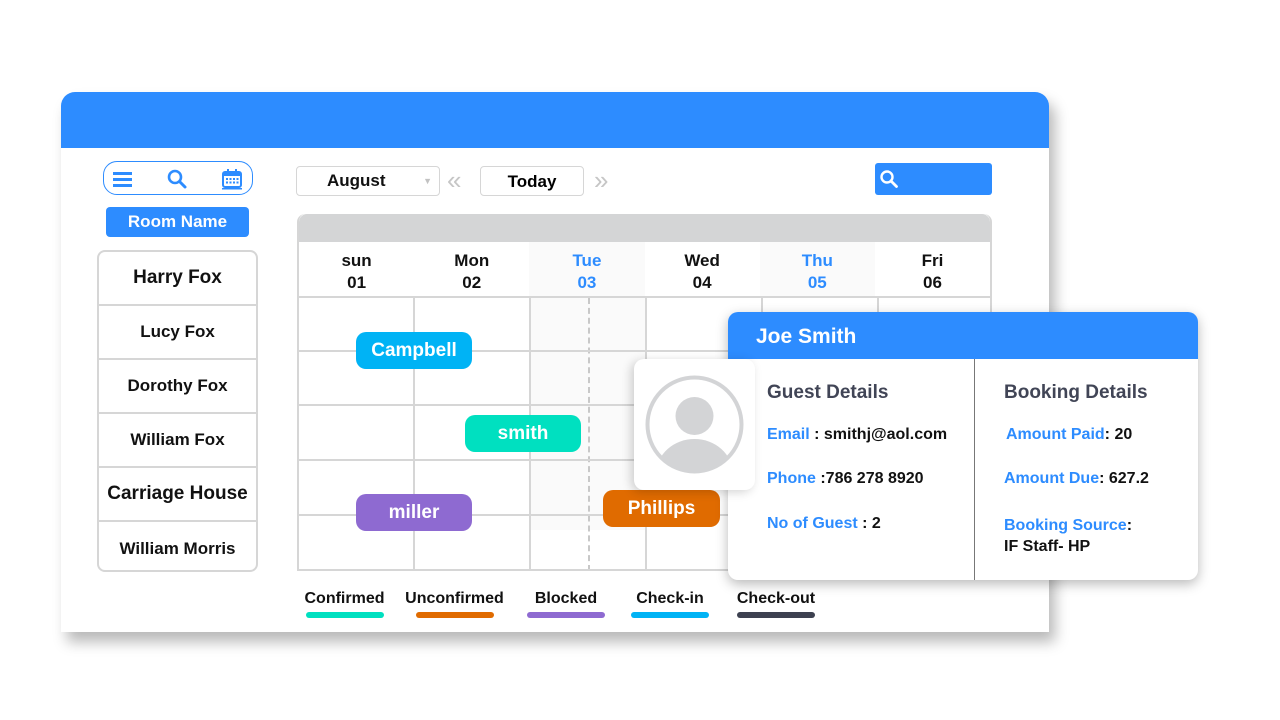 The image size is (1280, 720). Describe the element at coordinates (589, 433) in the screenshot. I see `today-marker` at that location.